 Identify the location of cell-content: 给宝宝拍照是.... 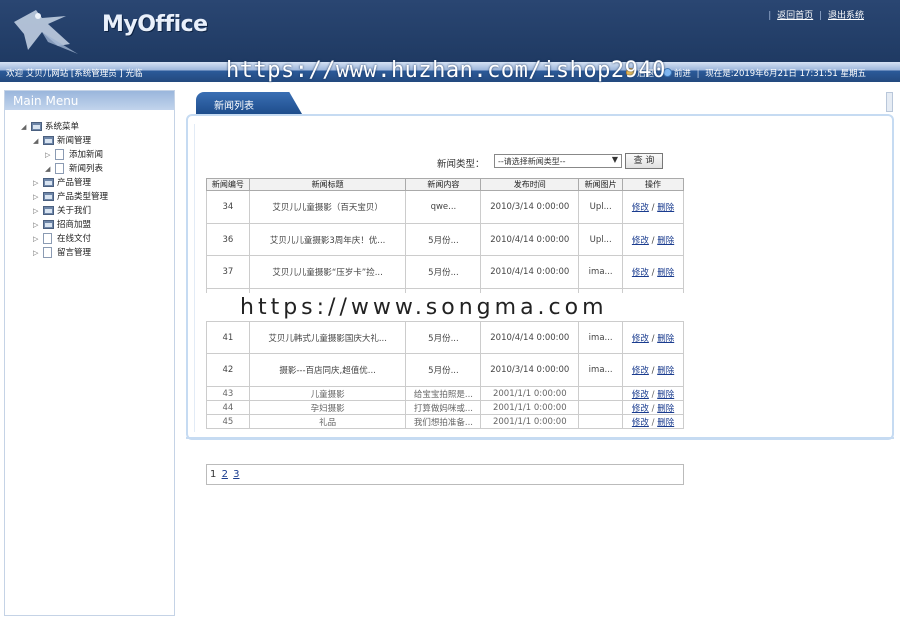
(443, 394).